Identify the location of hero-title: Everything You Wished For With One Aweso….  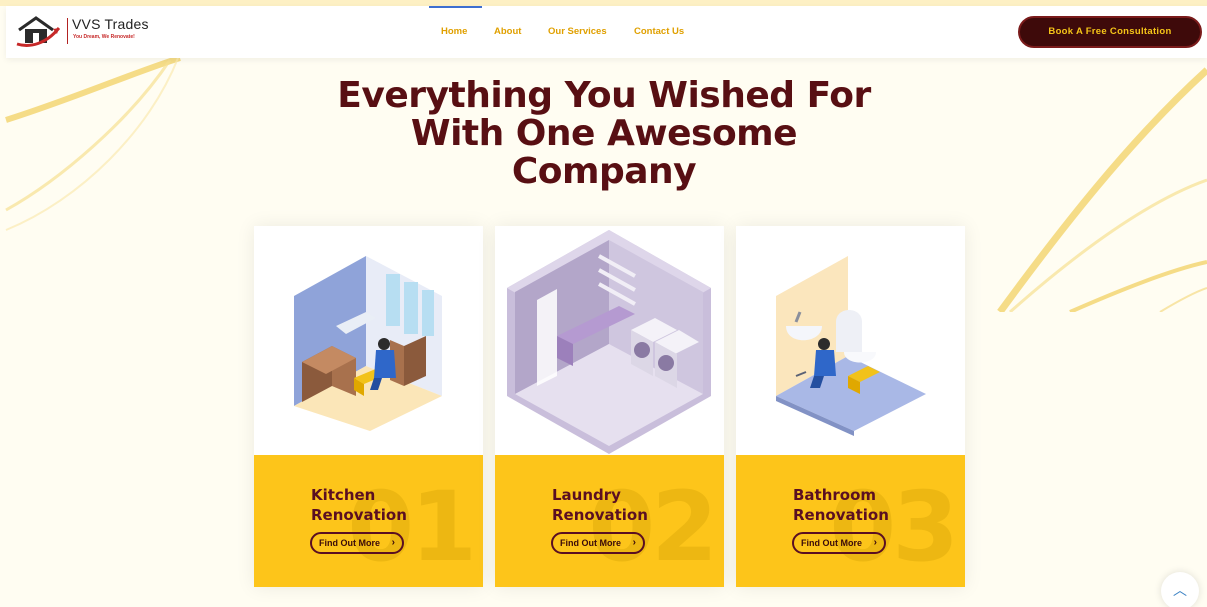
(604, 134).